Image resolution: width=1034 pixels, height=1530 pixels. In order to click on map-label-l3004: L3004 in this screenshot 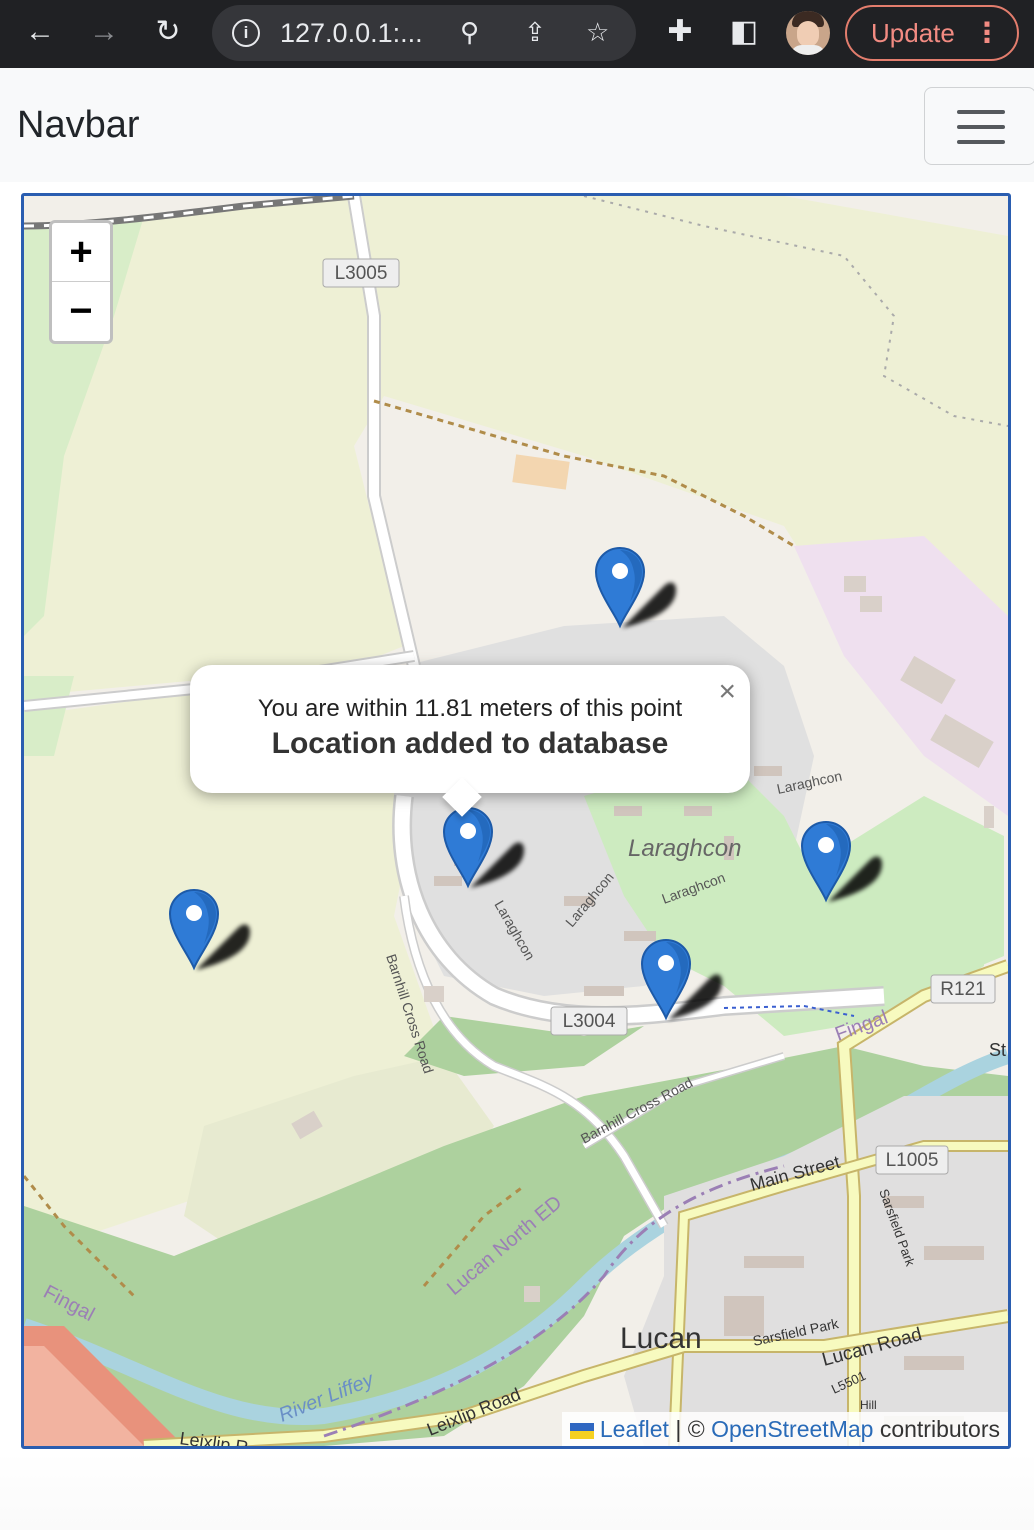, I will do `click(589, 1021)`.